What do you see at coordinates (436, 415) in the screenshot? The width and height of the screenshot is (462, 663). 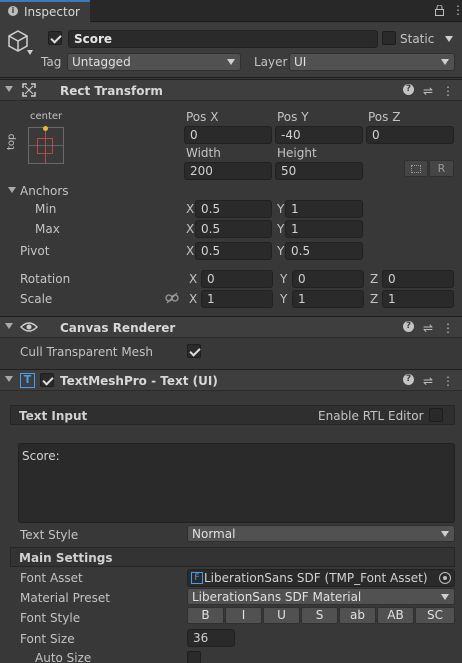 I see `enable-rtl-checkbox` at bounding box center [436, 415].